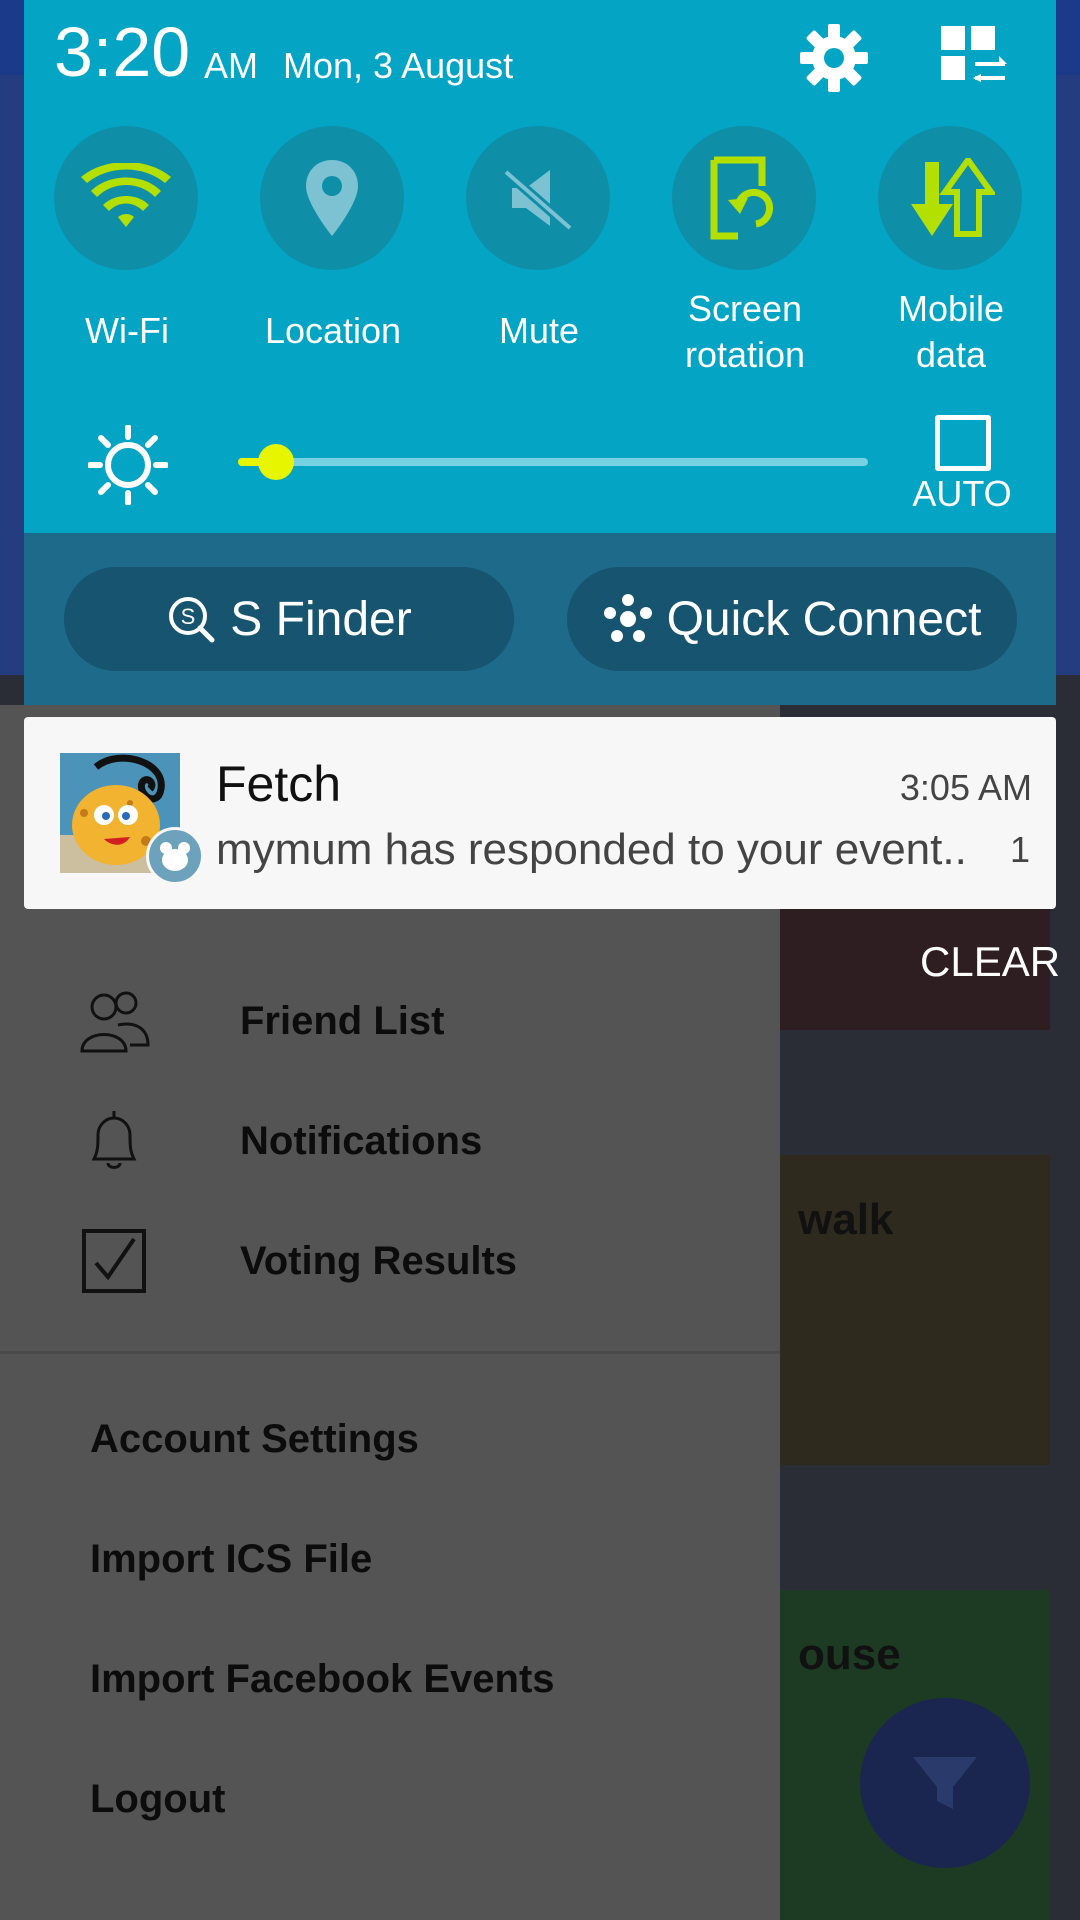  What do you see at coordinates (128, 465) in the screenshot?
I see `brightness-icon` at bounding box center [128, 465].